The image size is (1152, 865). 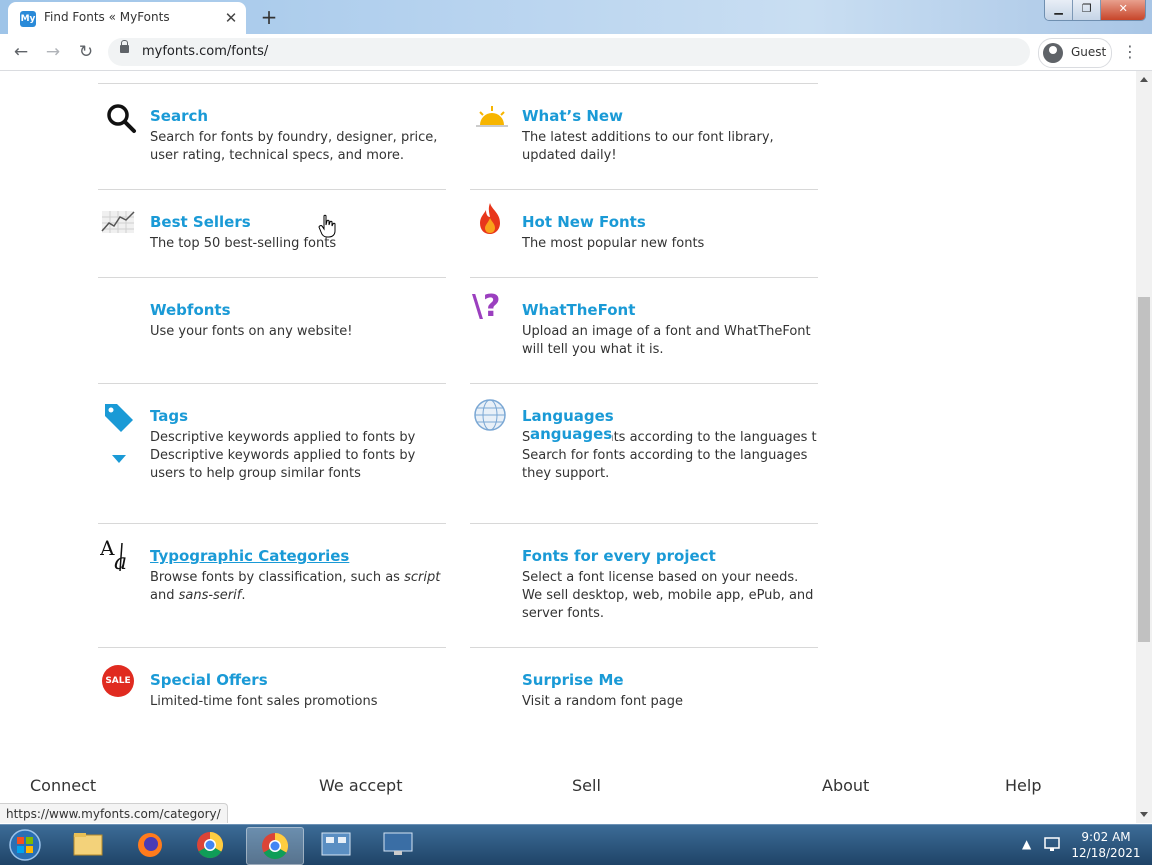 What do you see at coordinates (576, 17) in the screenshot?
I see `browser-tab-strip: My Find Fonts « MyFonts ✕ + ▁ ❐ ✕` at bounding box center [576, 17].